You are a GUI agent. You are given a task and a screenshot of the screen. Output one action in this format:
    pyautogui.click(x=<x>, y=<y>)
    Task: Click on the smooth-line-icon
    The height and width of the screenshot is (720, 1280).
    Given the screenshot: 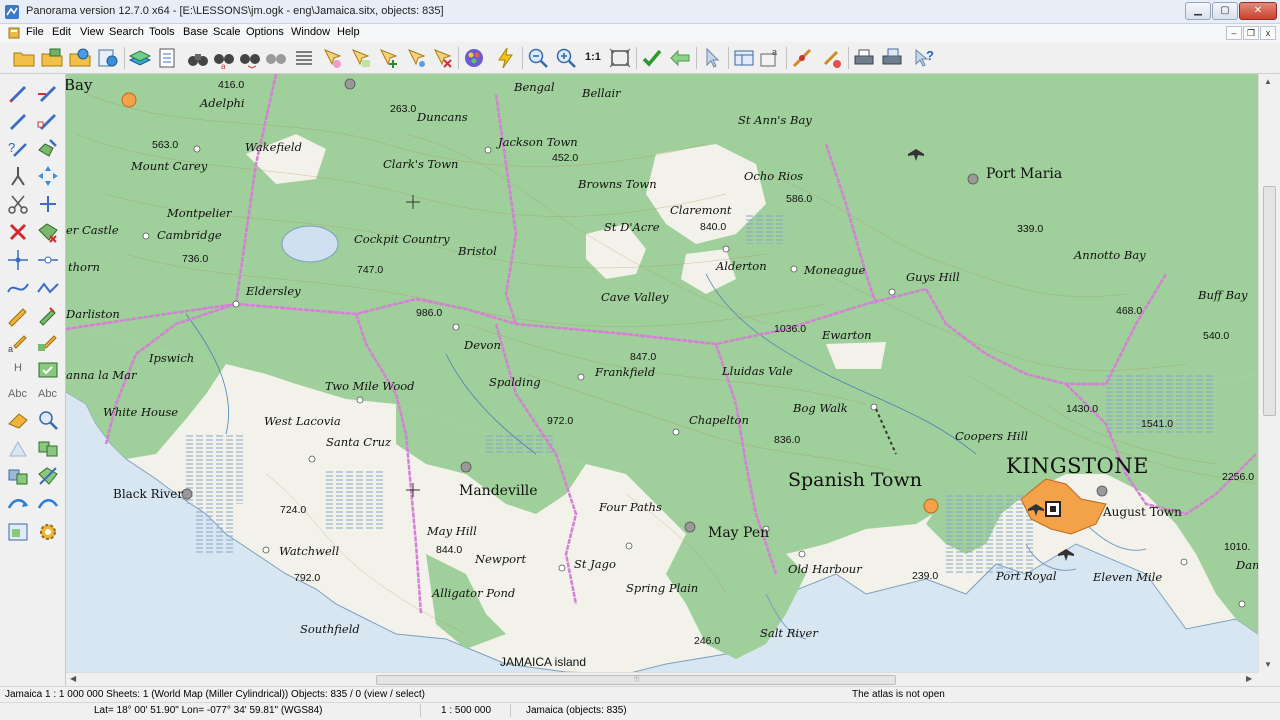 What is the action you would take?
    pyautogui.click(x=18, y=288)
    